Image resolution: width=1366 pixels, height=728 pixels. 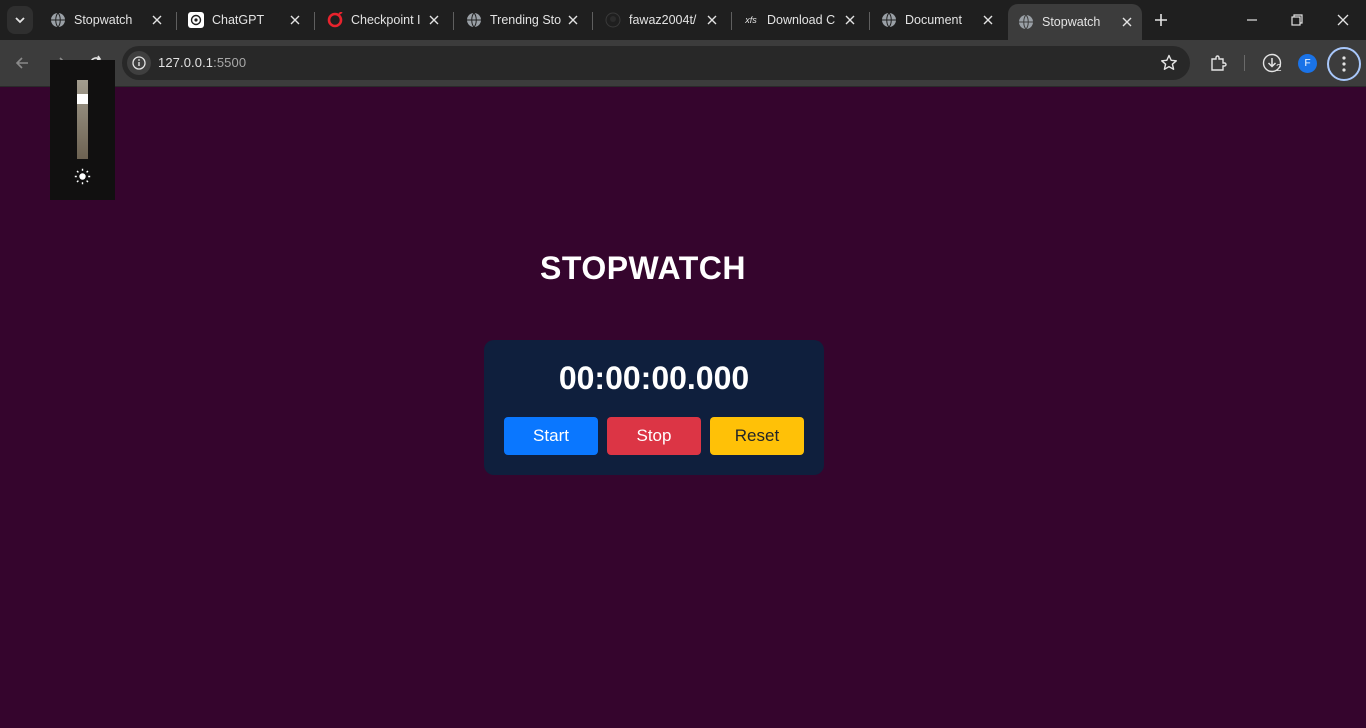 What do you see at coordinates (654, 378) in the screenshot?
I see `time-display: 00:00:00.000` at bounding box center [654, 378].